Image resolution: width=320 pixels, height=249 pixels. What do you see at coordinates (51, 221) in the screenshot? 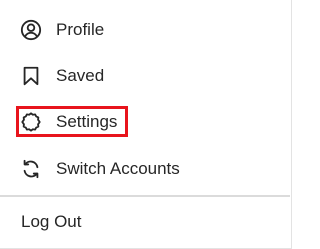
I see `logout-label: Log Out` at bounding box center [51, 221].